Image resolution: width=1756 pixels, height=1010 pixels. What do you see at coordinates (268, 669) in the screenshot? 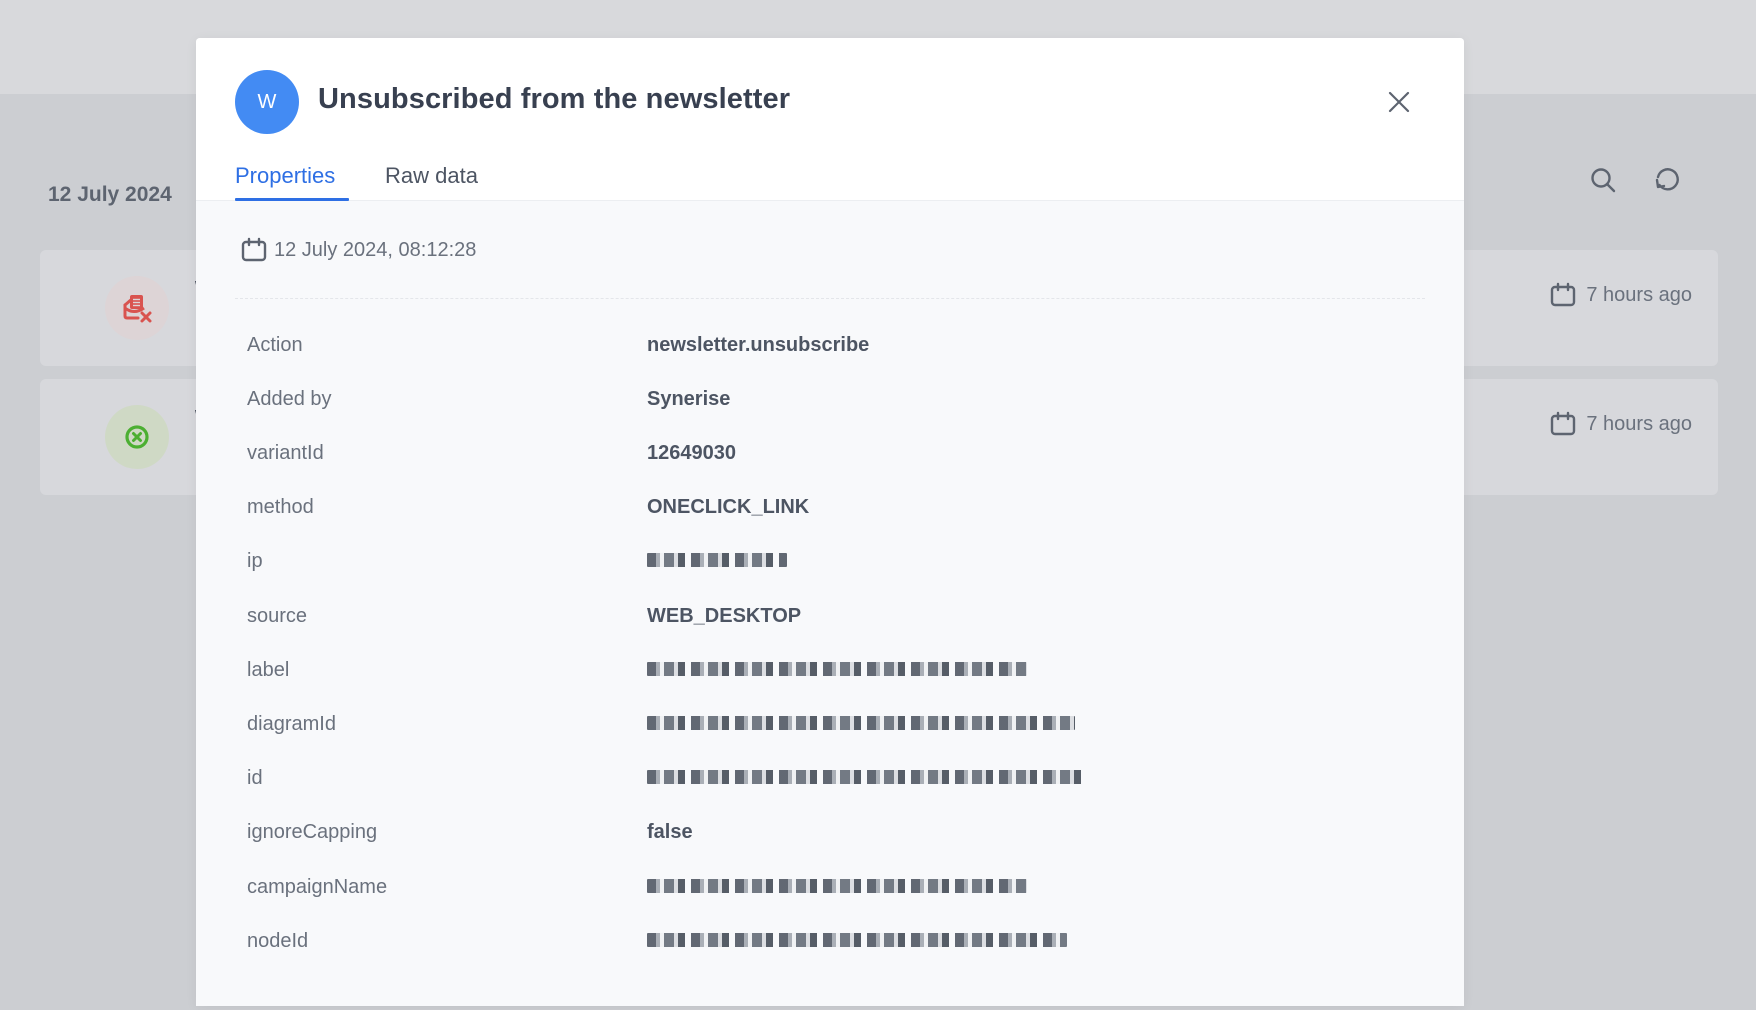
I see `property-label: label` at bounding box center [268, 669].